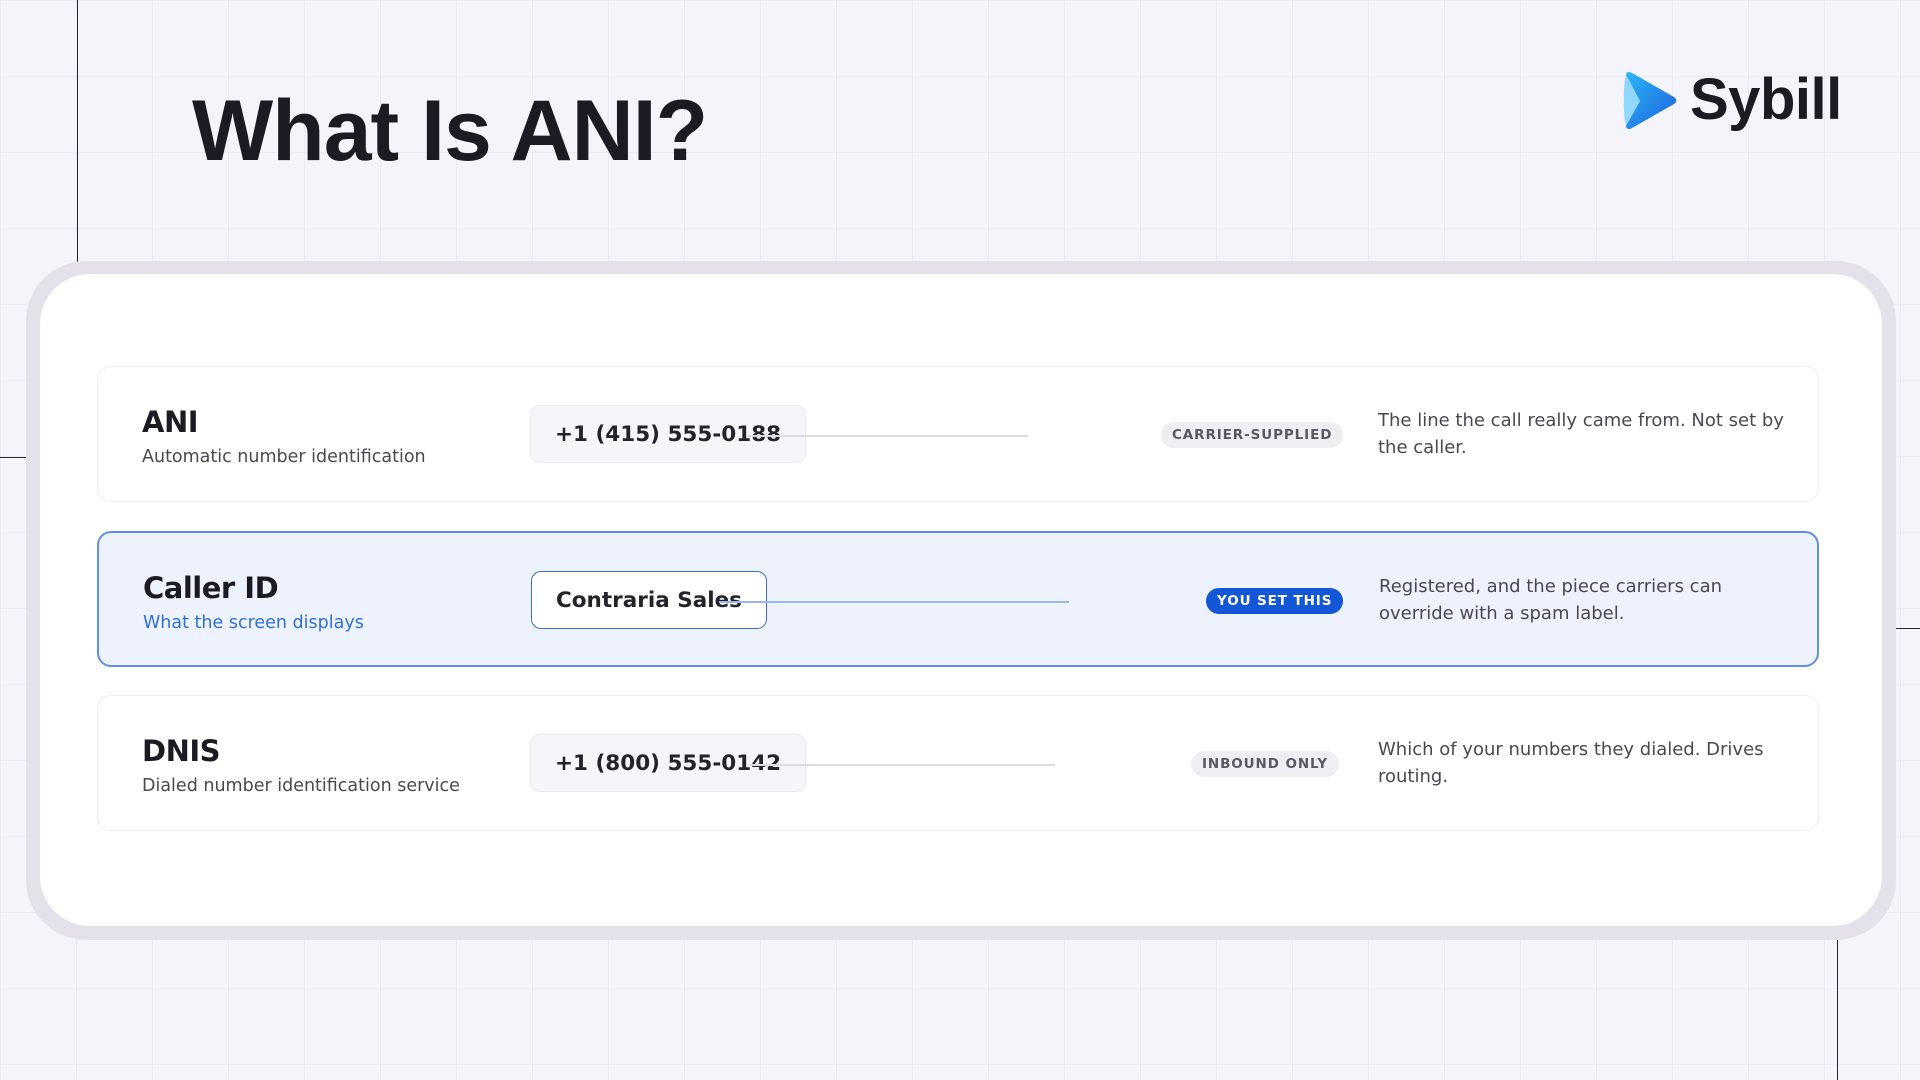  I want to click on term-subtitle: What the screen displays, so click(253, 623).